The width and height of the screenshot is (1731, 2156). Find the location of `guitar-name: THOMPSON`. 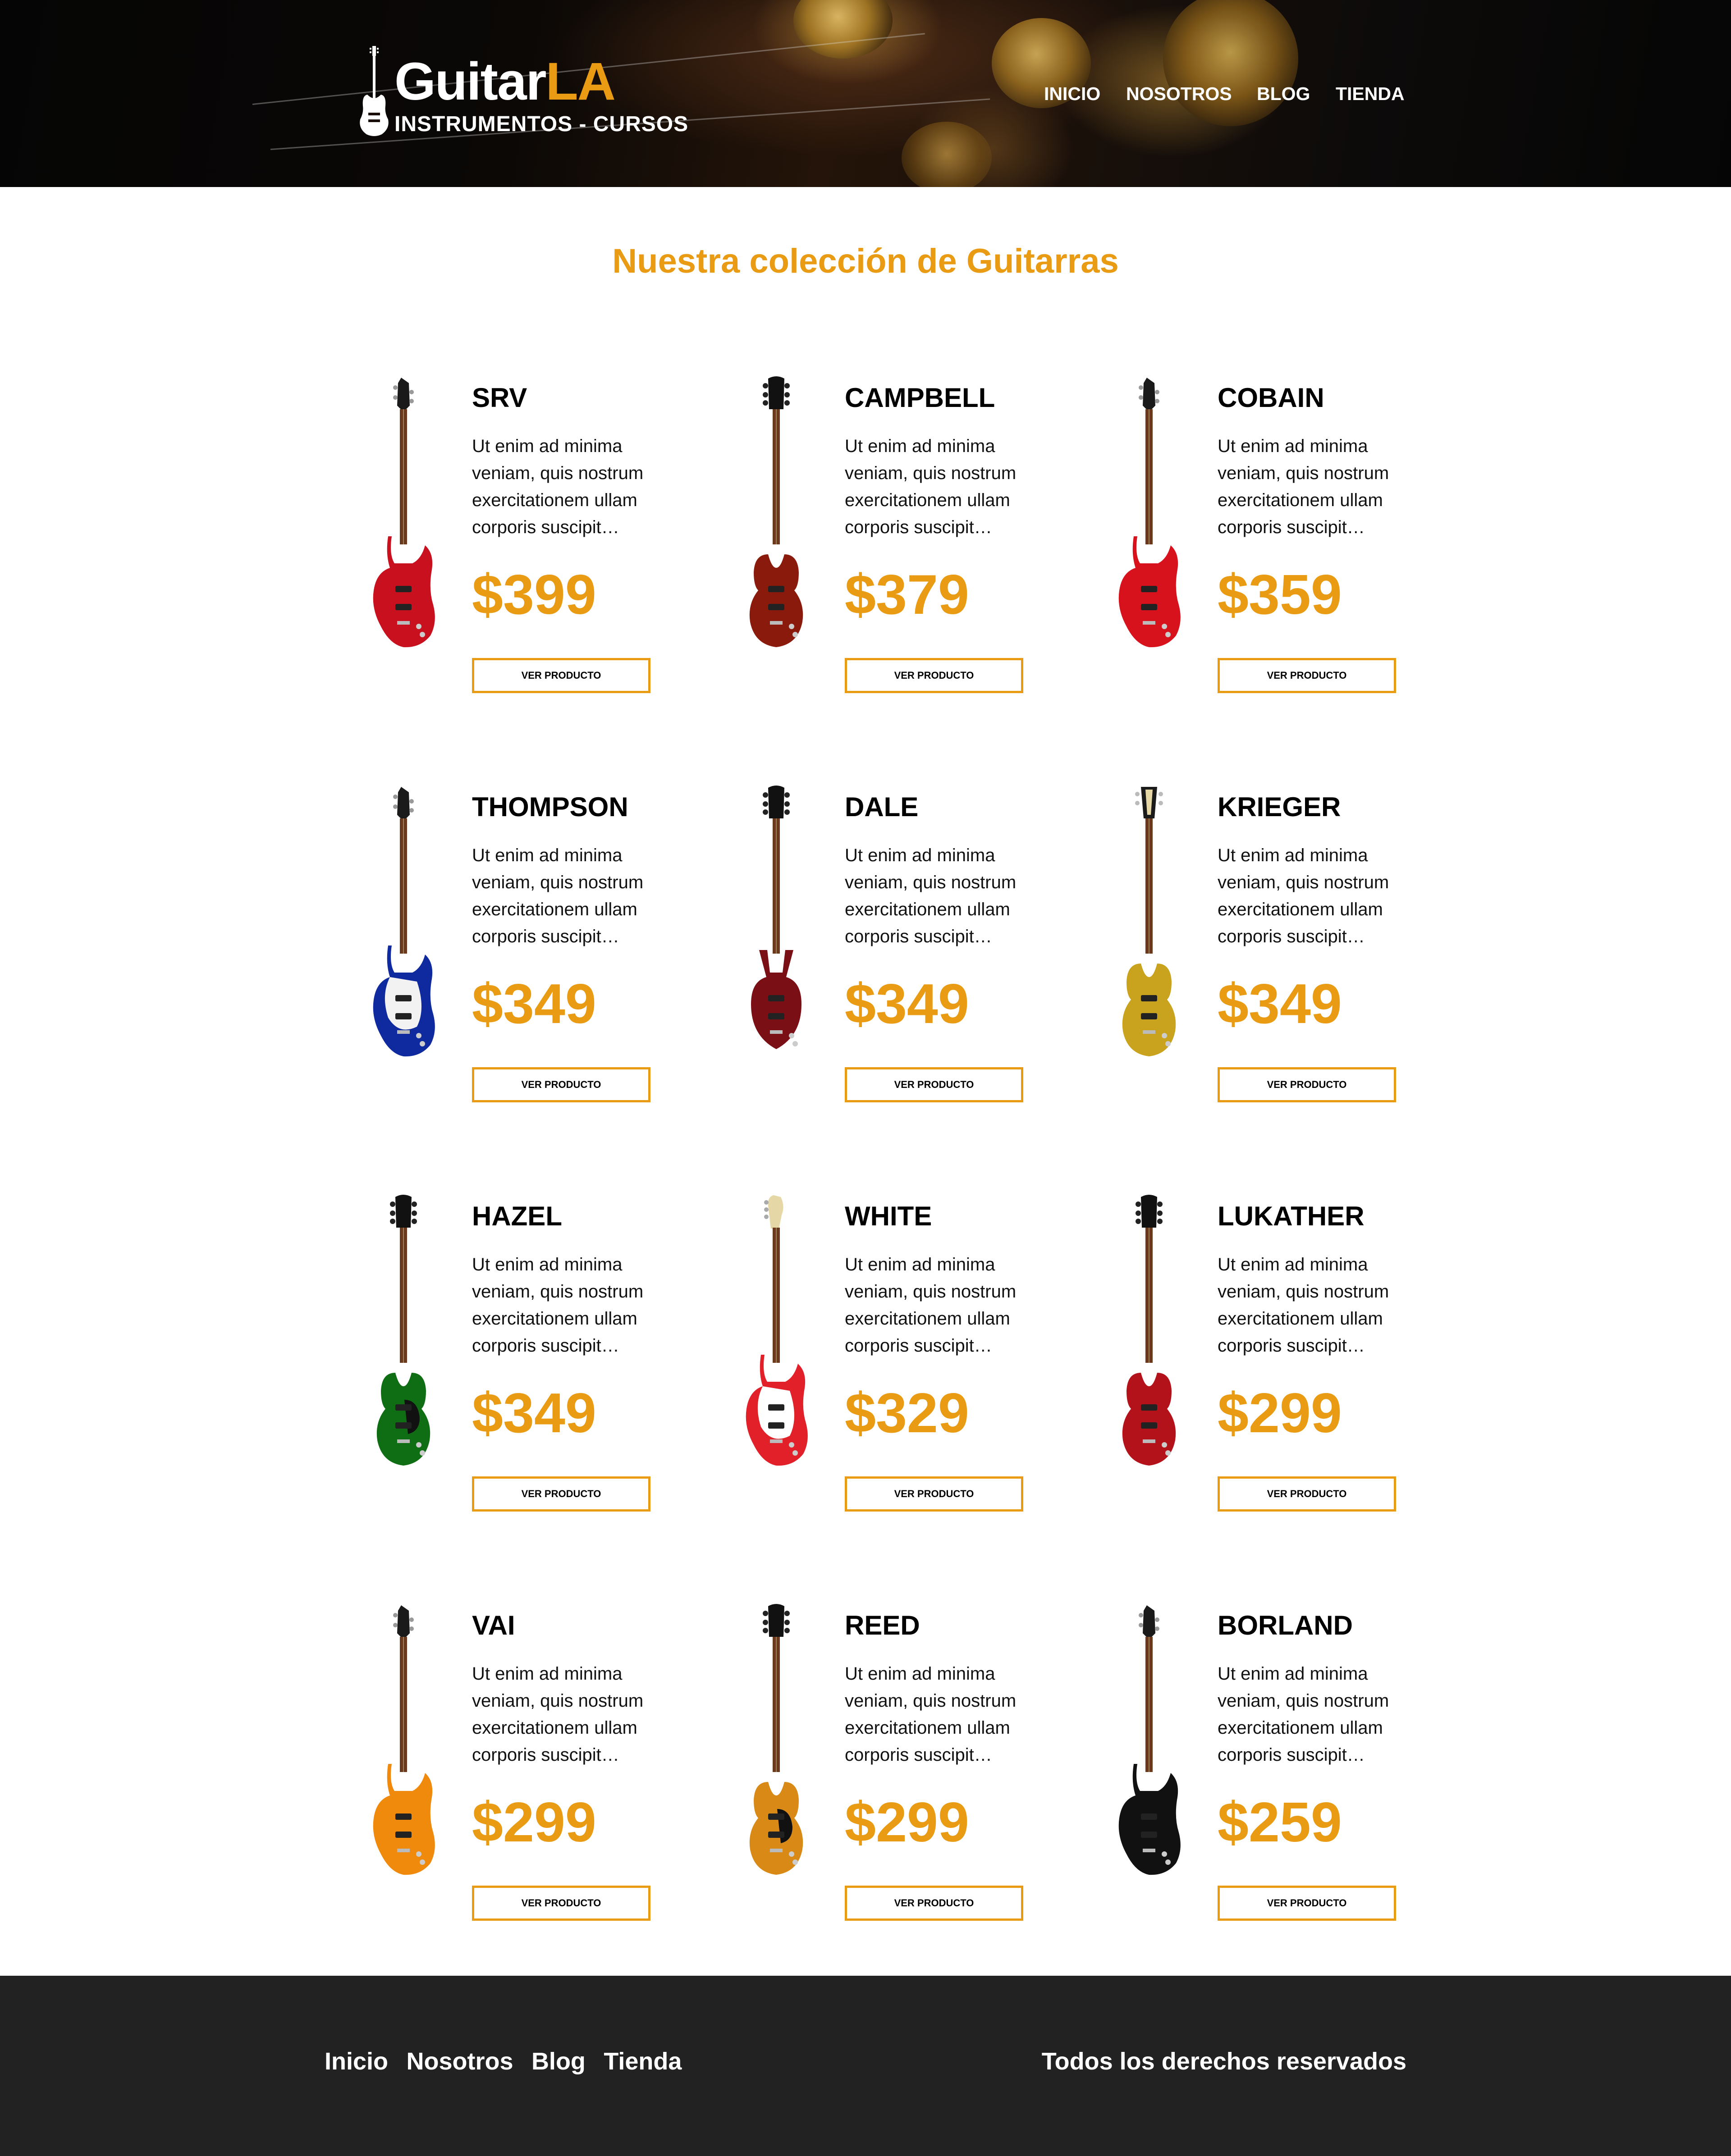

guitar-name: THOMPSON is located at coordinates (550, 807).